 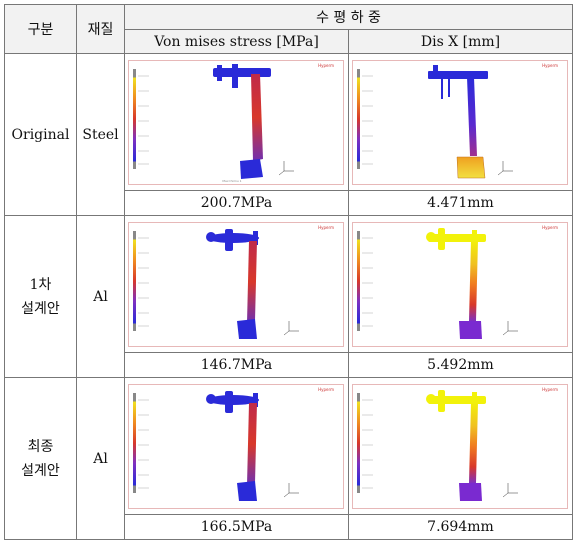 I want to click on row-category-line1: Original, so click(x=40, y=134).